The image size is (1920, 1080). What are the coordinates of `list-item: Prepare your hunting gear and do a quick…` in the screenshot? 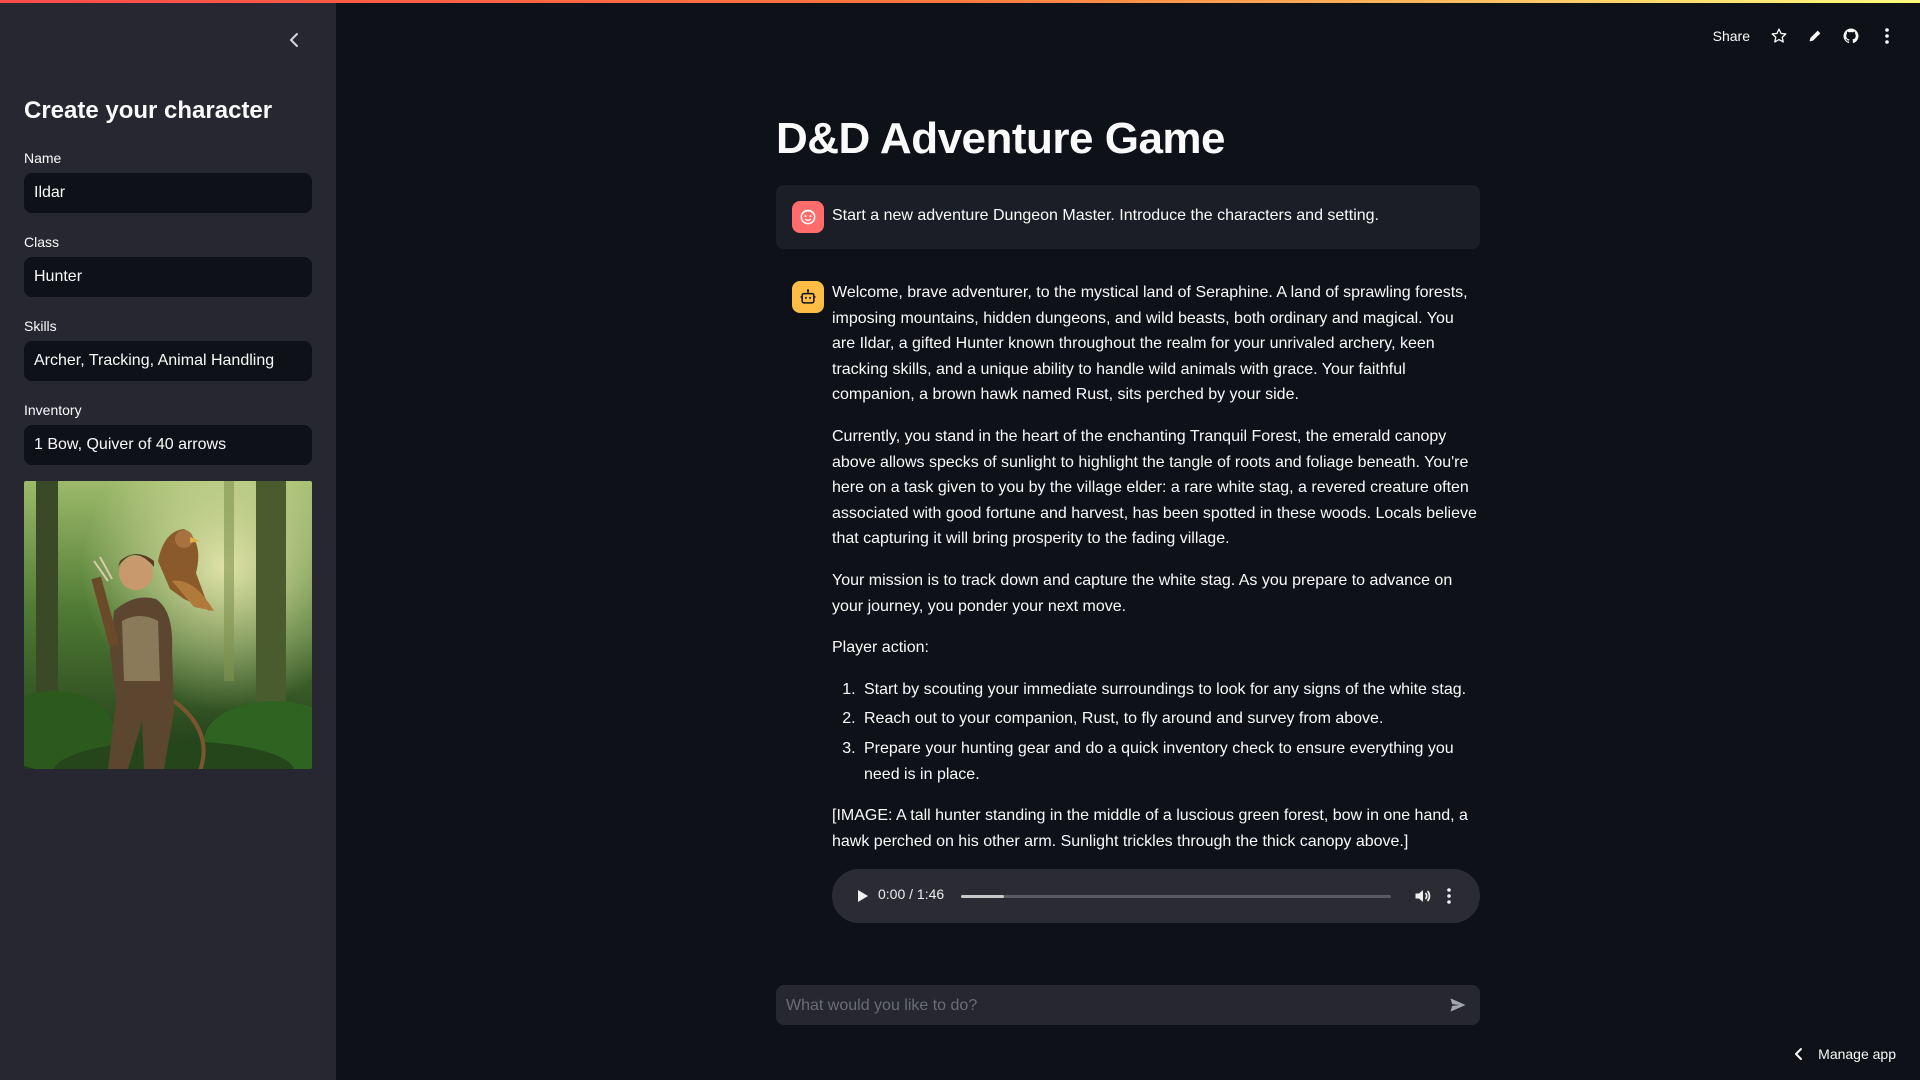 It's located at (1170, 761).